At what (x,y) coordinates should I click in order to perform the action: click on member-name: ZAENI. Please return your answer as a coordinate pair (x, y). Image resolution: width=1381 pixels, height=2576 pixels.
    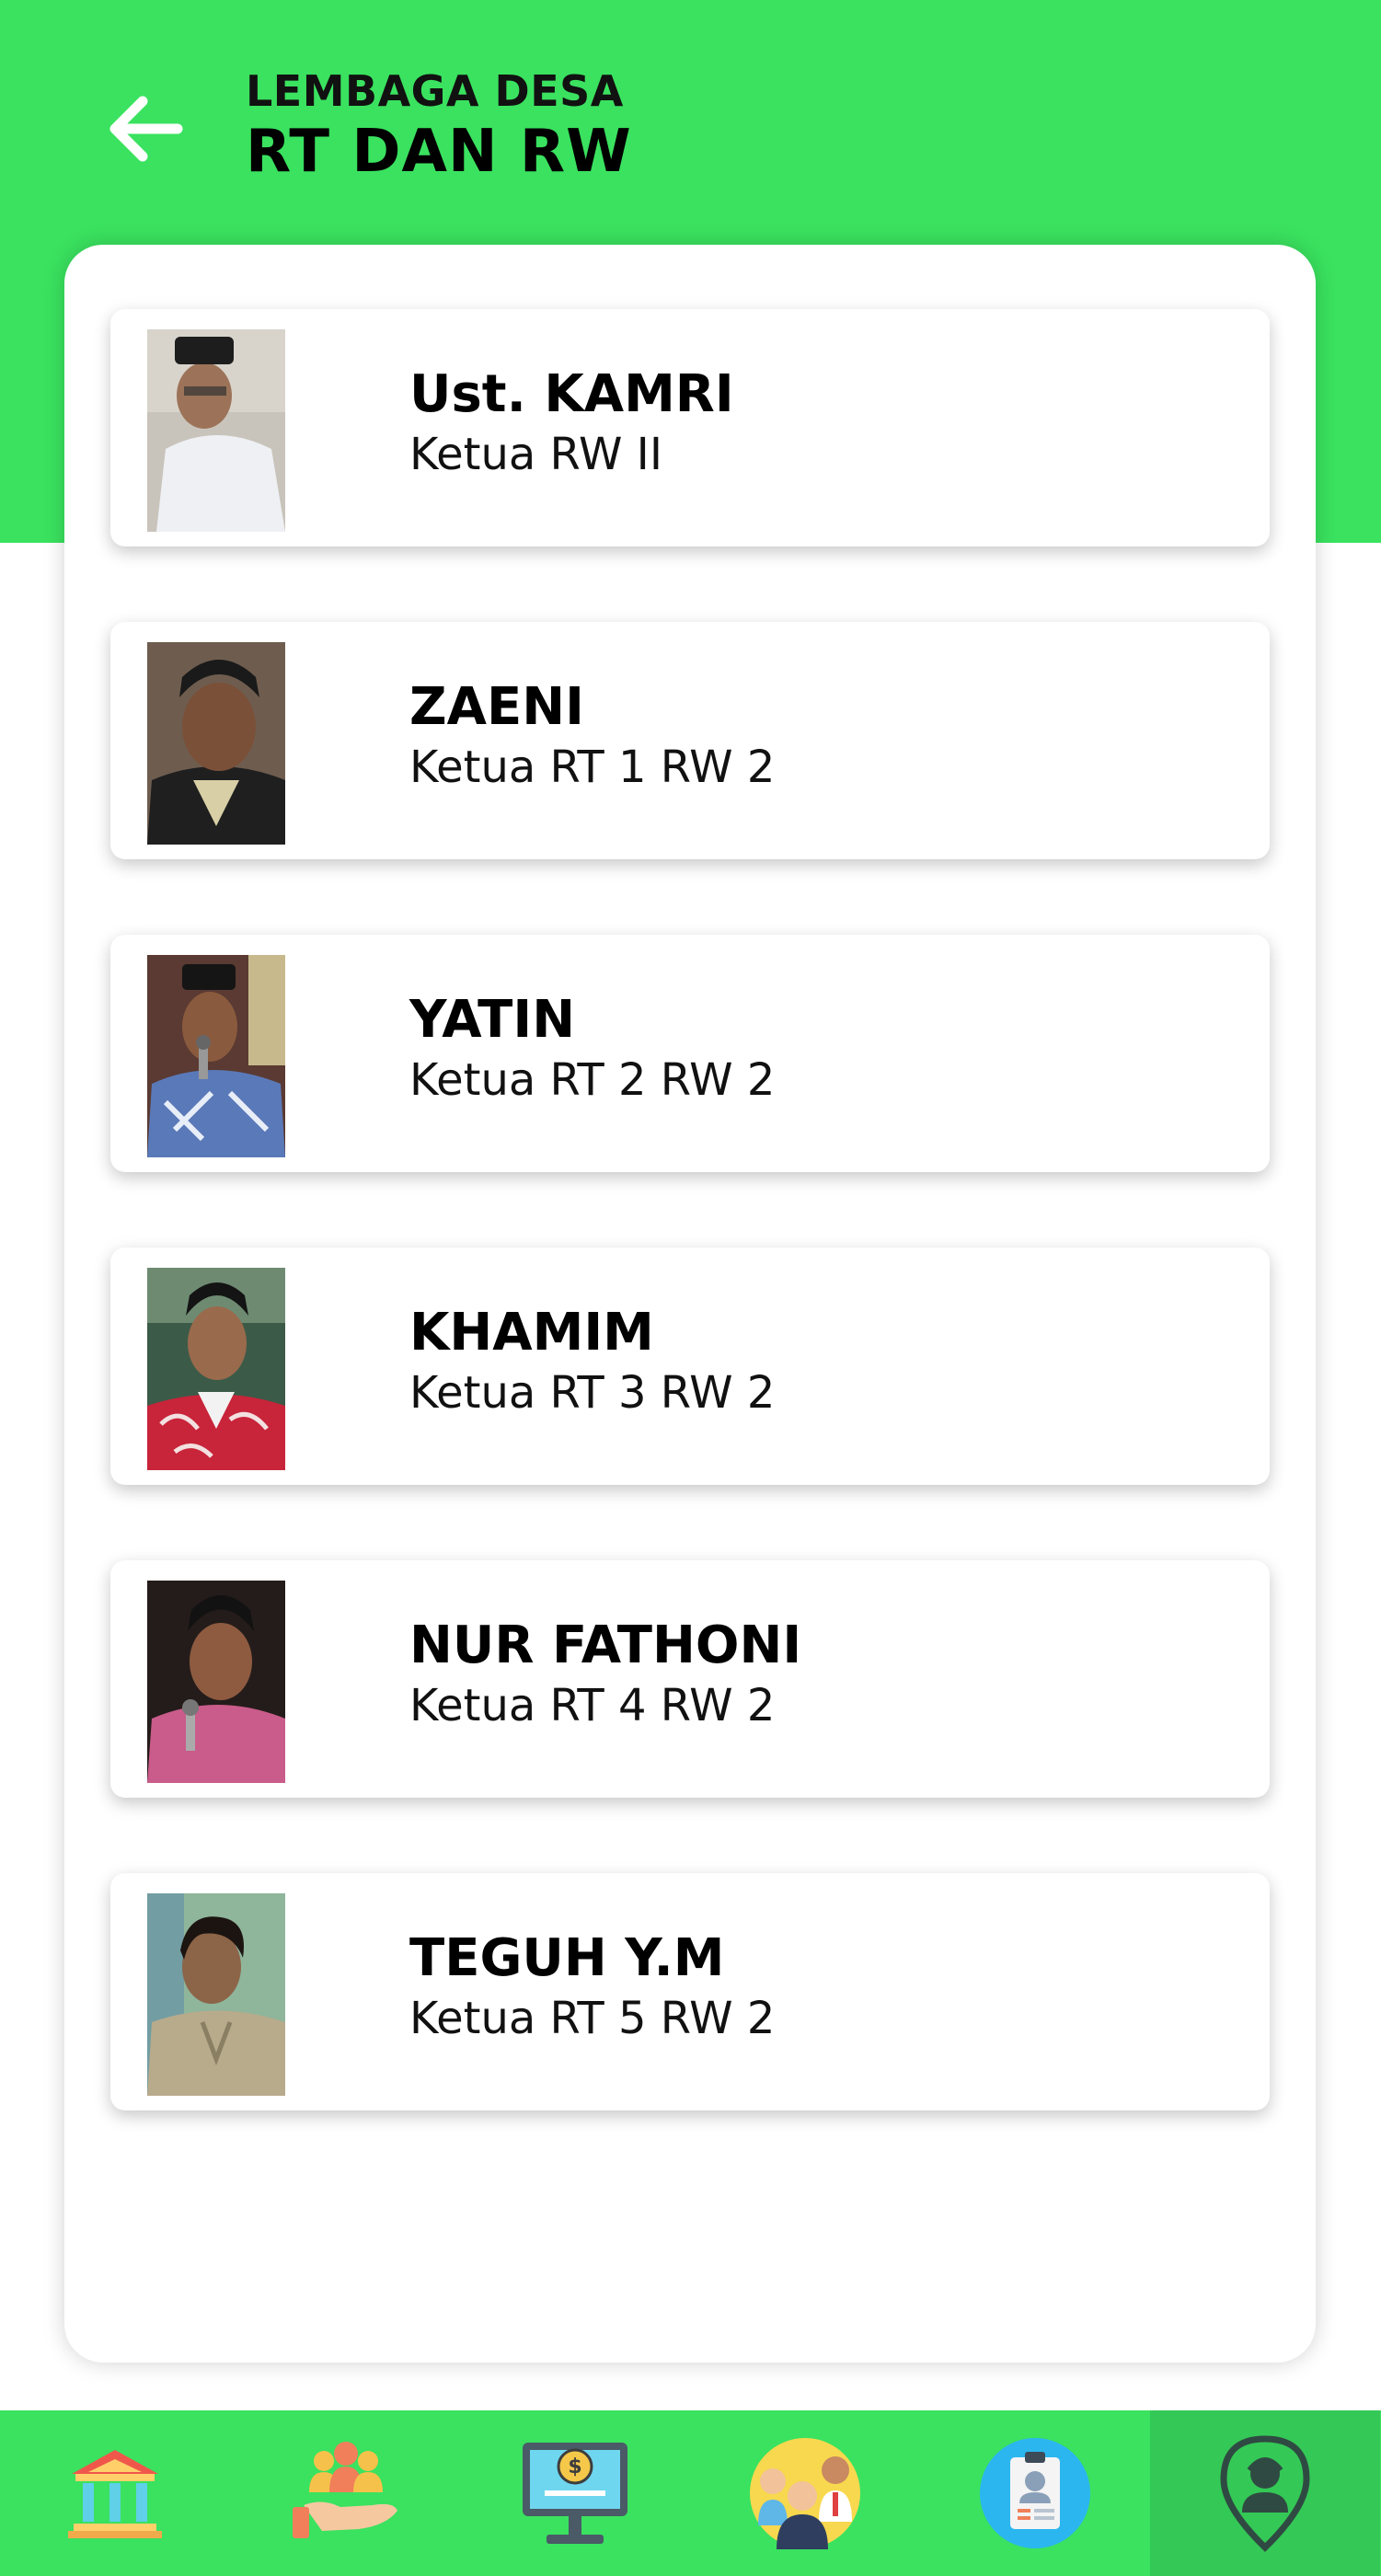
    Looking at the image, I should click on (496, 707).